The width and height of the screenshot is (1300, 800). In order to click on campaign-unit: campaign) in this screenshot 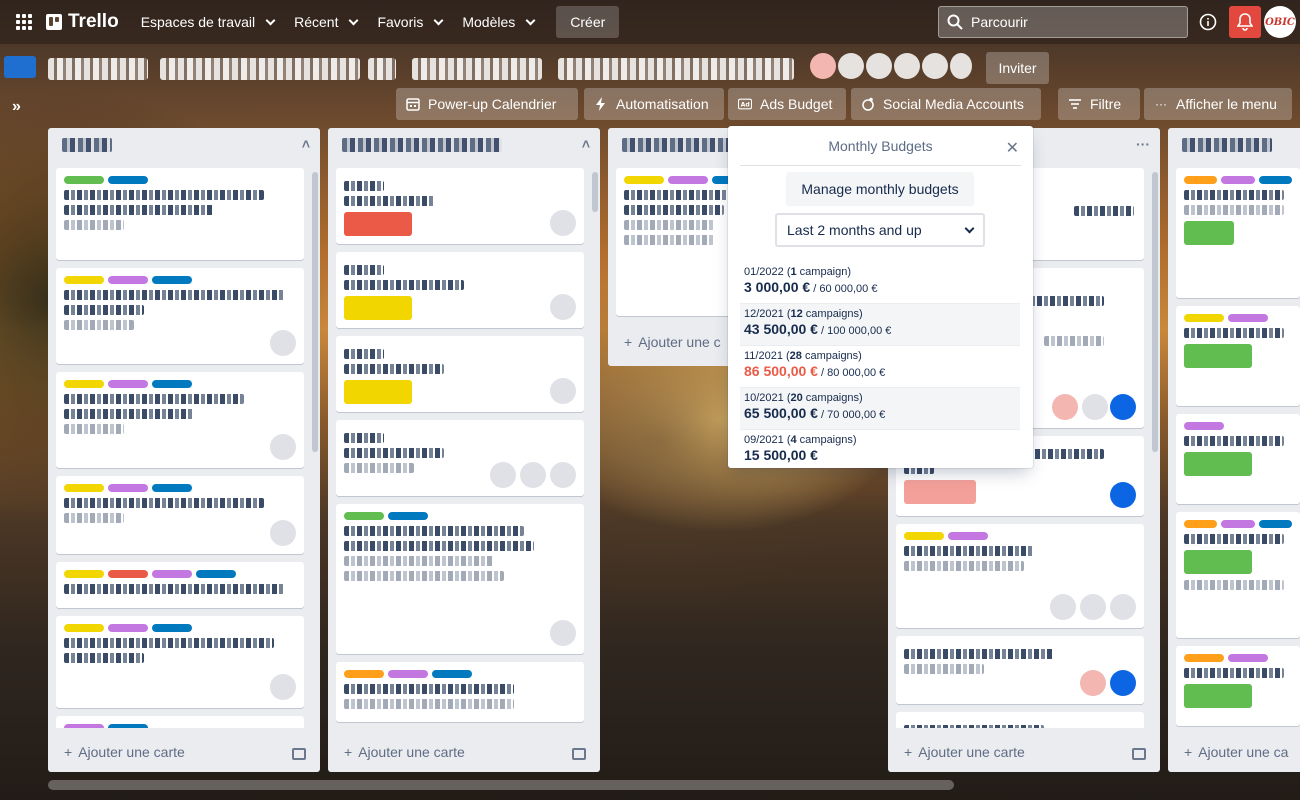, I will do `click(824, 272)`.